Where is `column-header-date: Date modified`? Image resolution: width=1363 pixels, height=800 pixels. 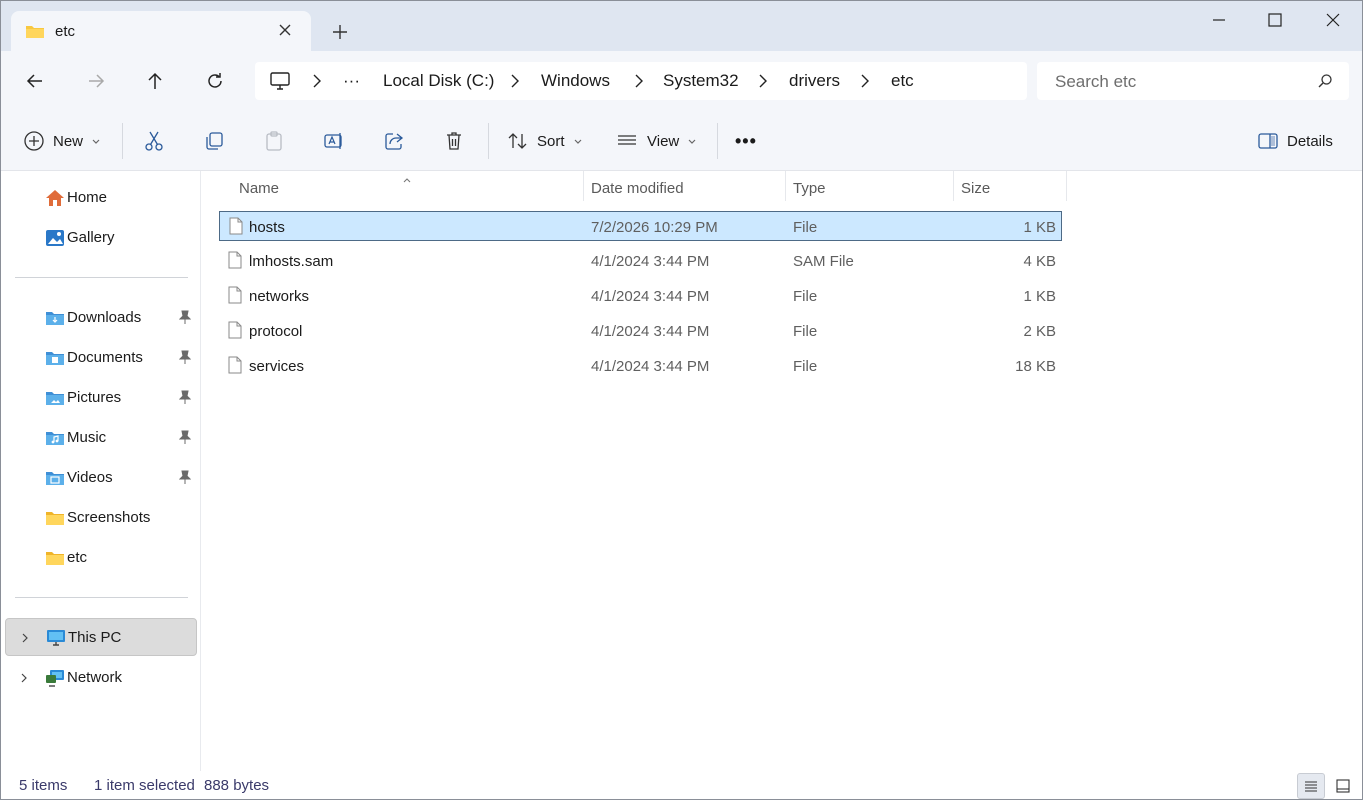
column-header-date: Date modified is located at coordinates (637, 188).